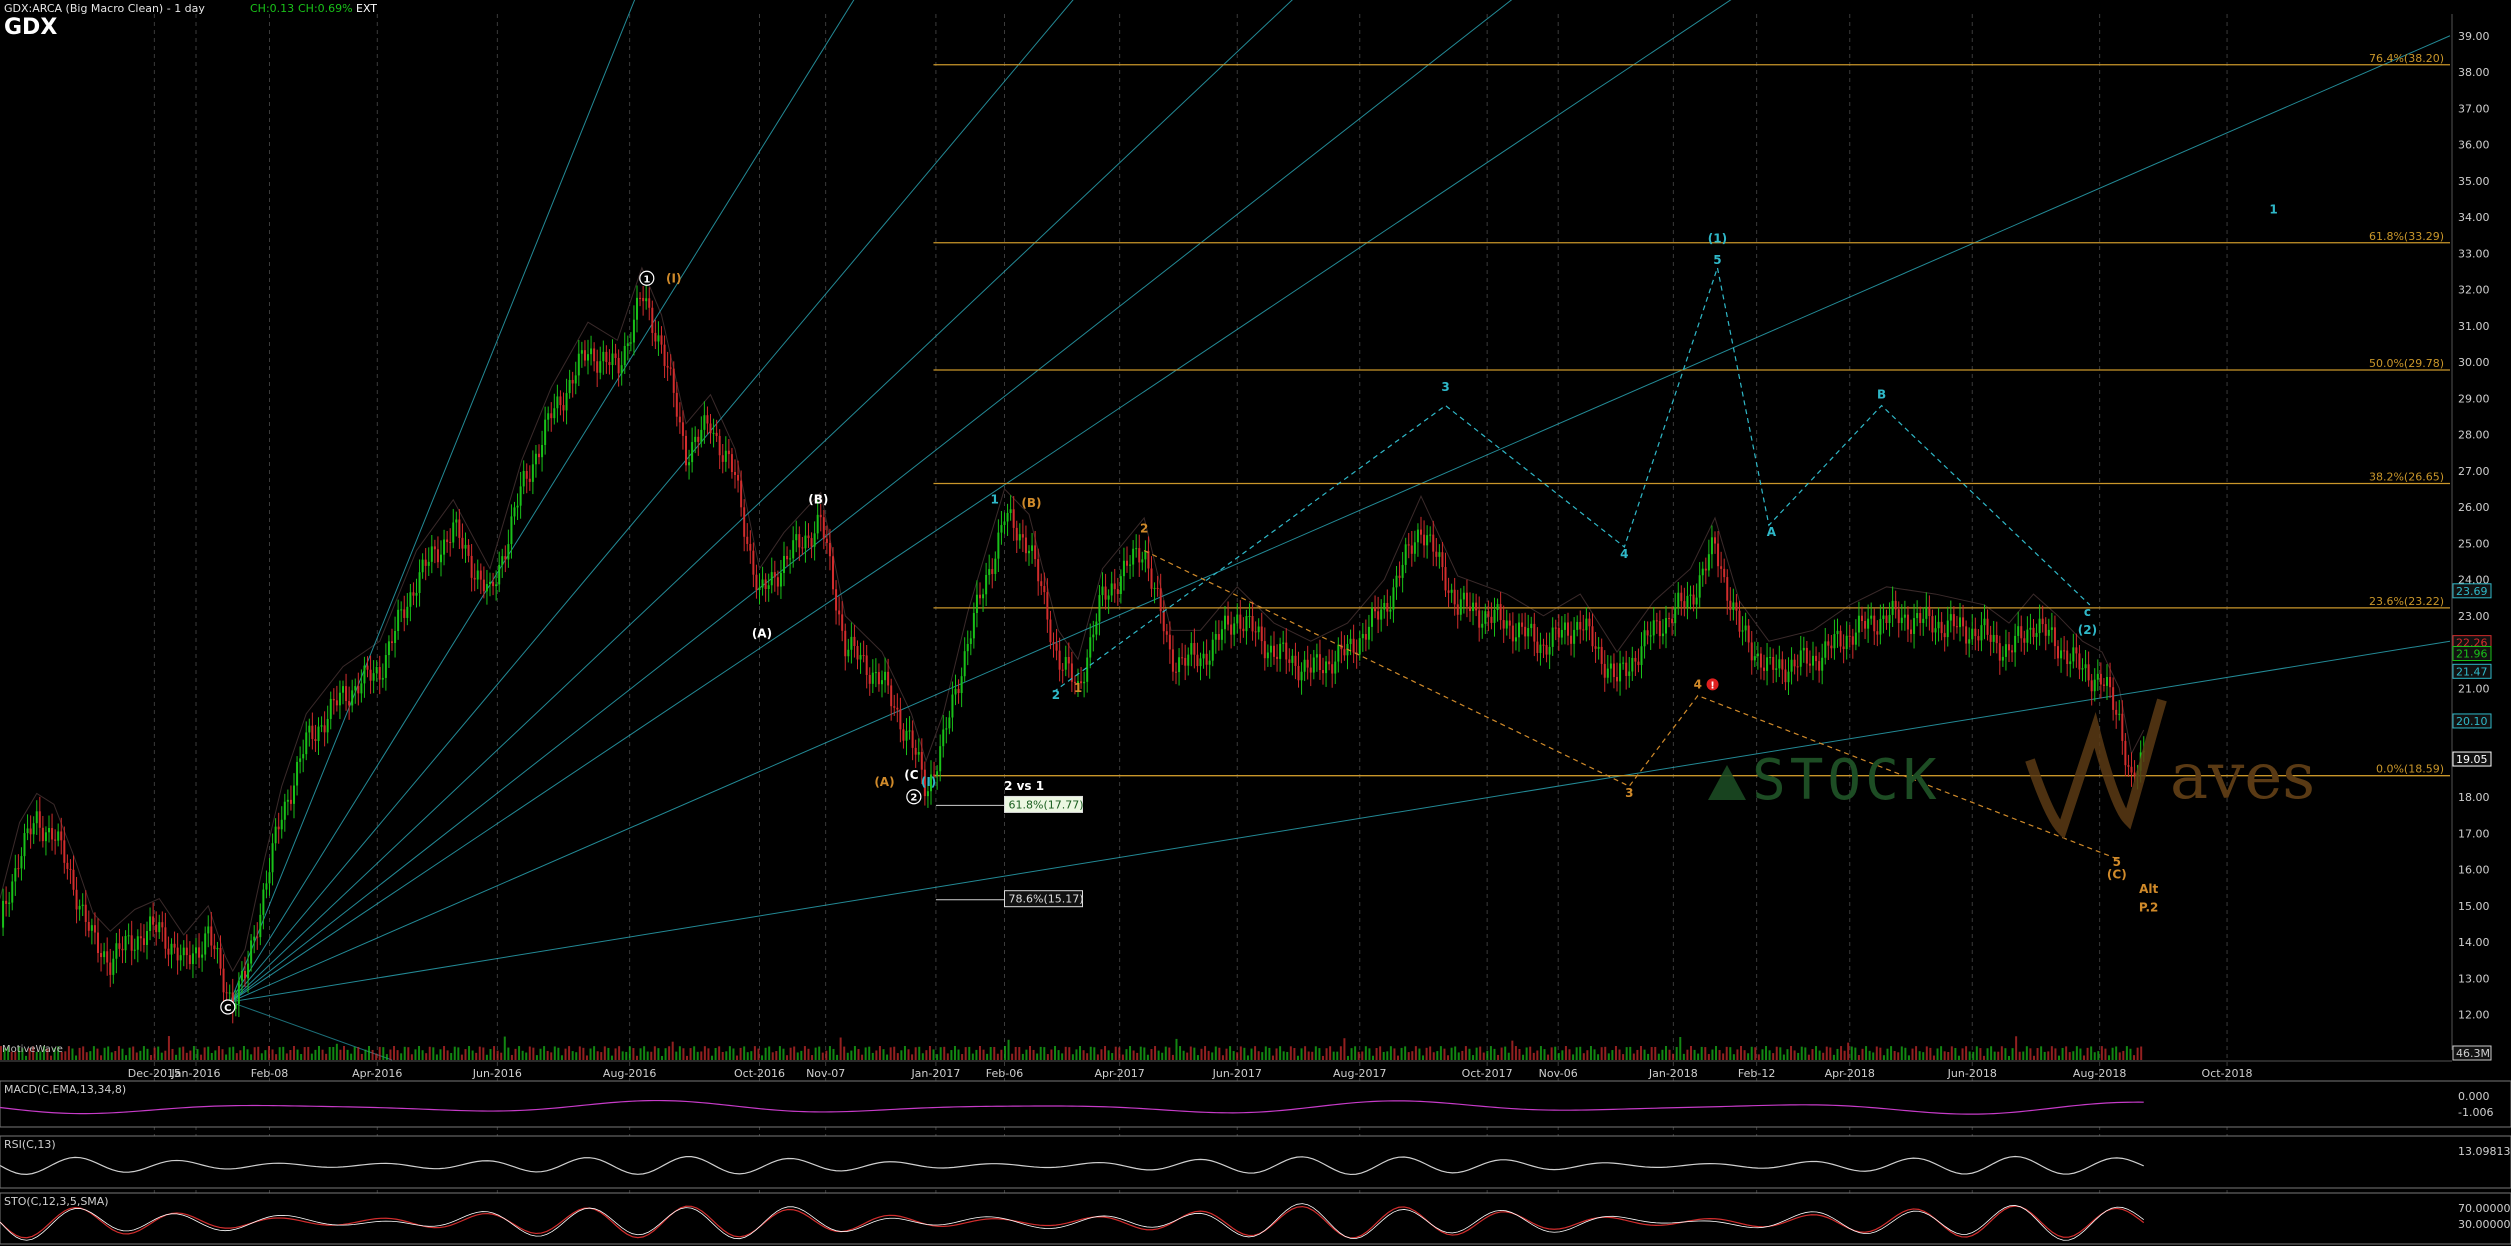 Image resolution: width=2511 pixels, height=1246 pixels. I want to click on indicator-tick: -1.006, so click(2475, 1112).